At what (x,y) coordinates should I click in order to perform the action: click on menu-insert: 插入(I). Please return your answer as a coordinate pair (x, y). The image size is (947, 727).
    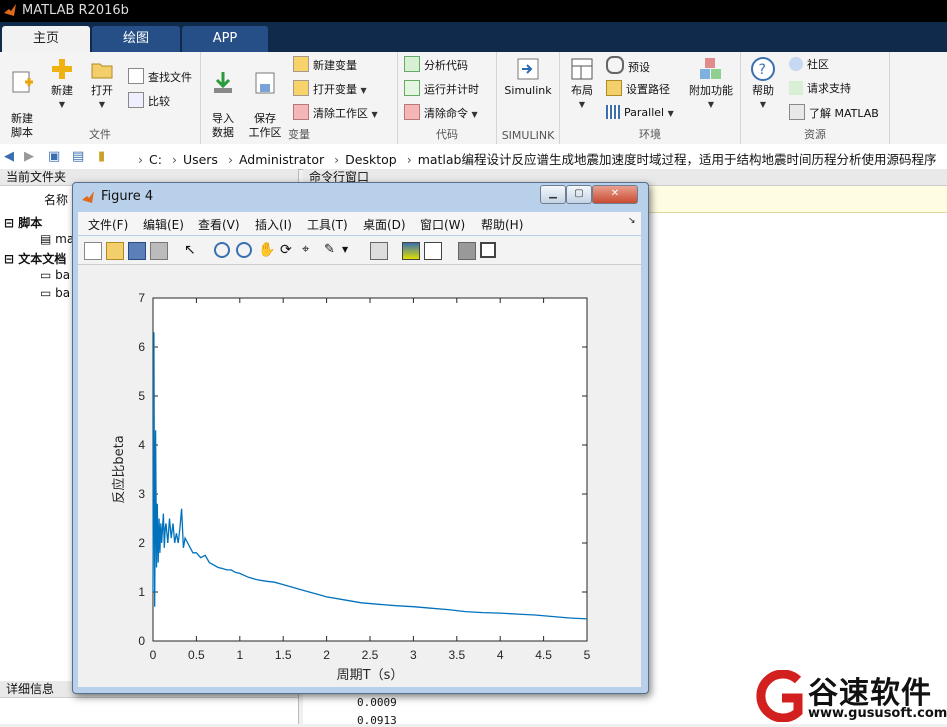
    Looking at the image, I should click on (273, 224).